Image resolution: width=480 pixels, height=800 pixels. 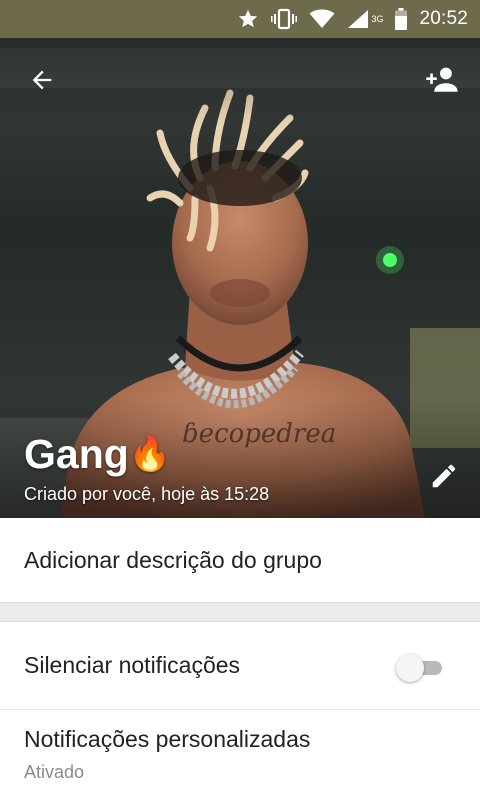 I want to click on toggle-thumb, so click(x=410, y=668).